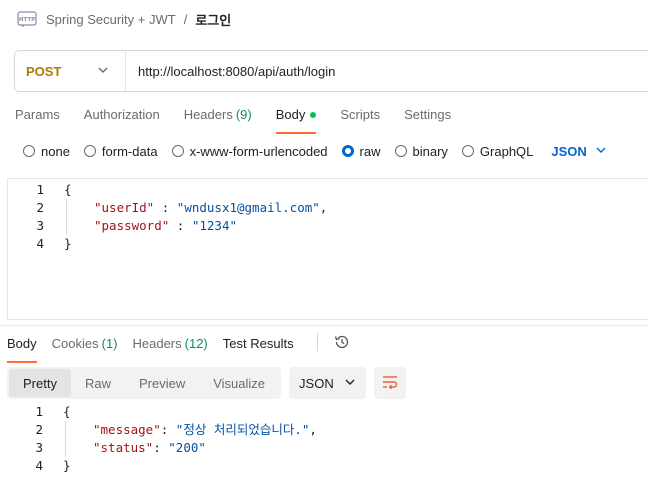 The image size is (648, 504). What do you see at coordinates (40, 383) in the screenshot?
I see `view-pretty-button: Pretty` at bounding box center [40, 383].